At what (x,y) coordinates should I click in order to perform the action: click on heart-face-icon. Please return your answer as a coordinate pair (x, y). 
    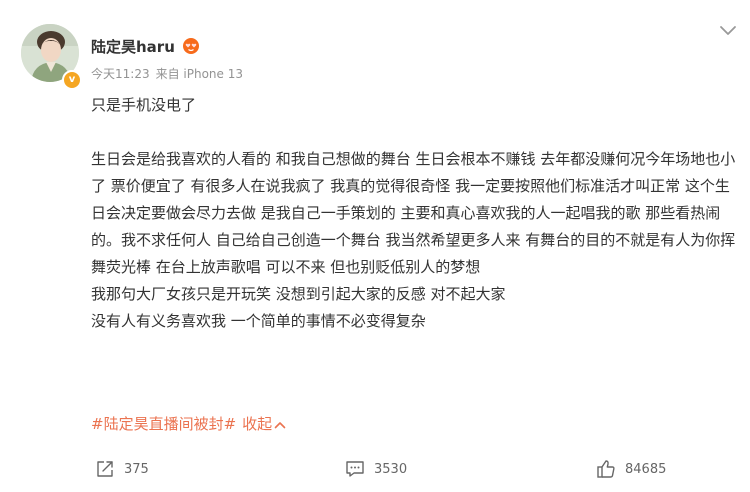
    Looking at the image, I should click on (191, 46).